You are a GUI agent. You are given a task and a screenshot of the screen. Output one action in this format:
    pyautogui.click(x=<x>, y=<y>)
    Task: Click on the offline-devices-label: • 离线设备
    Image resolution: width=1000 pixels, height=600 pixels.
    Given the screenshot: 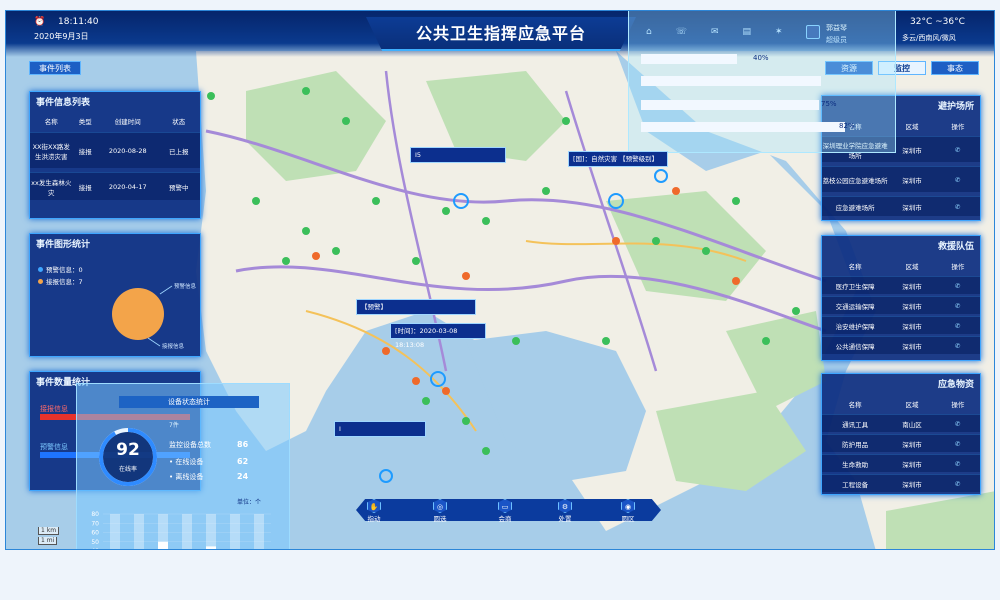 What is the action you would take?
    pyautogui.click(x=186, y=477)
    